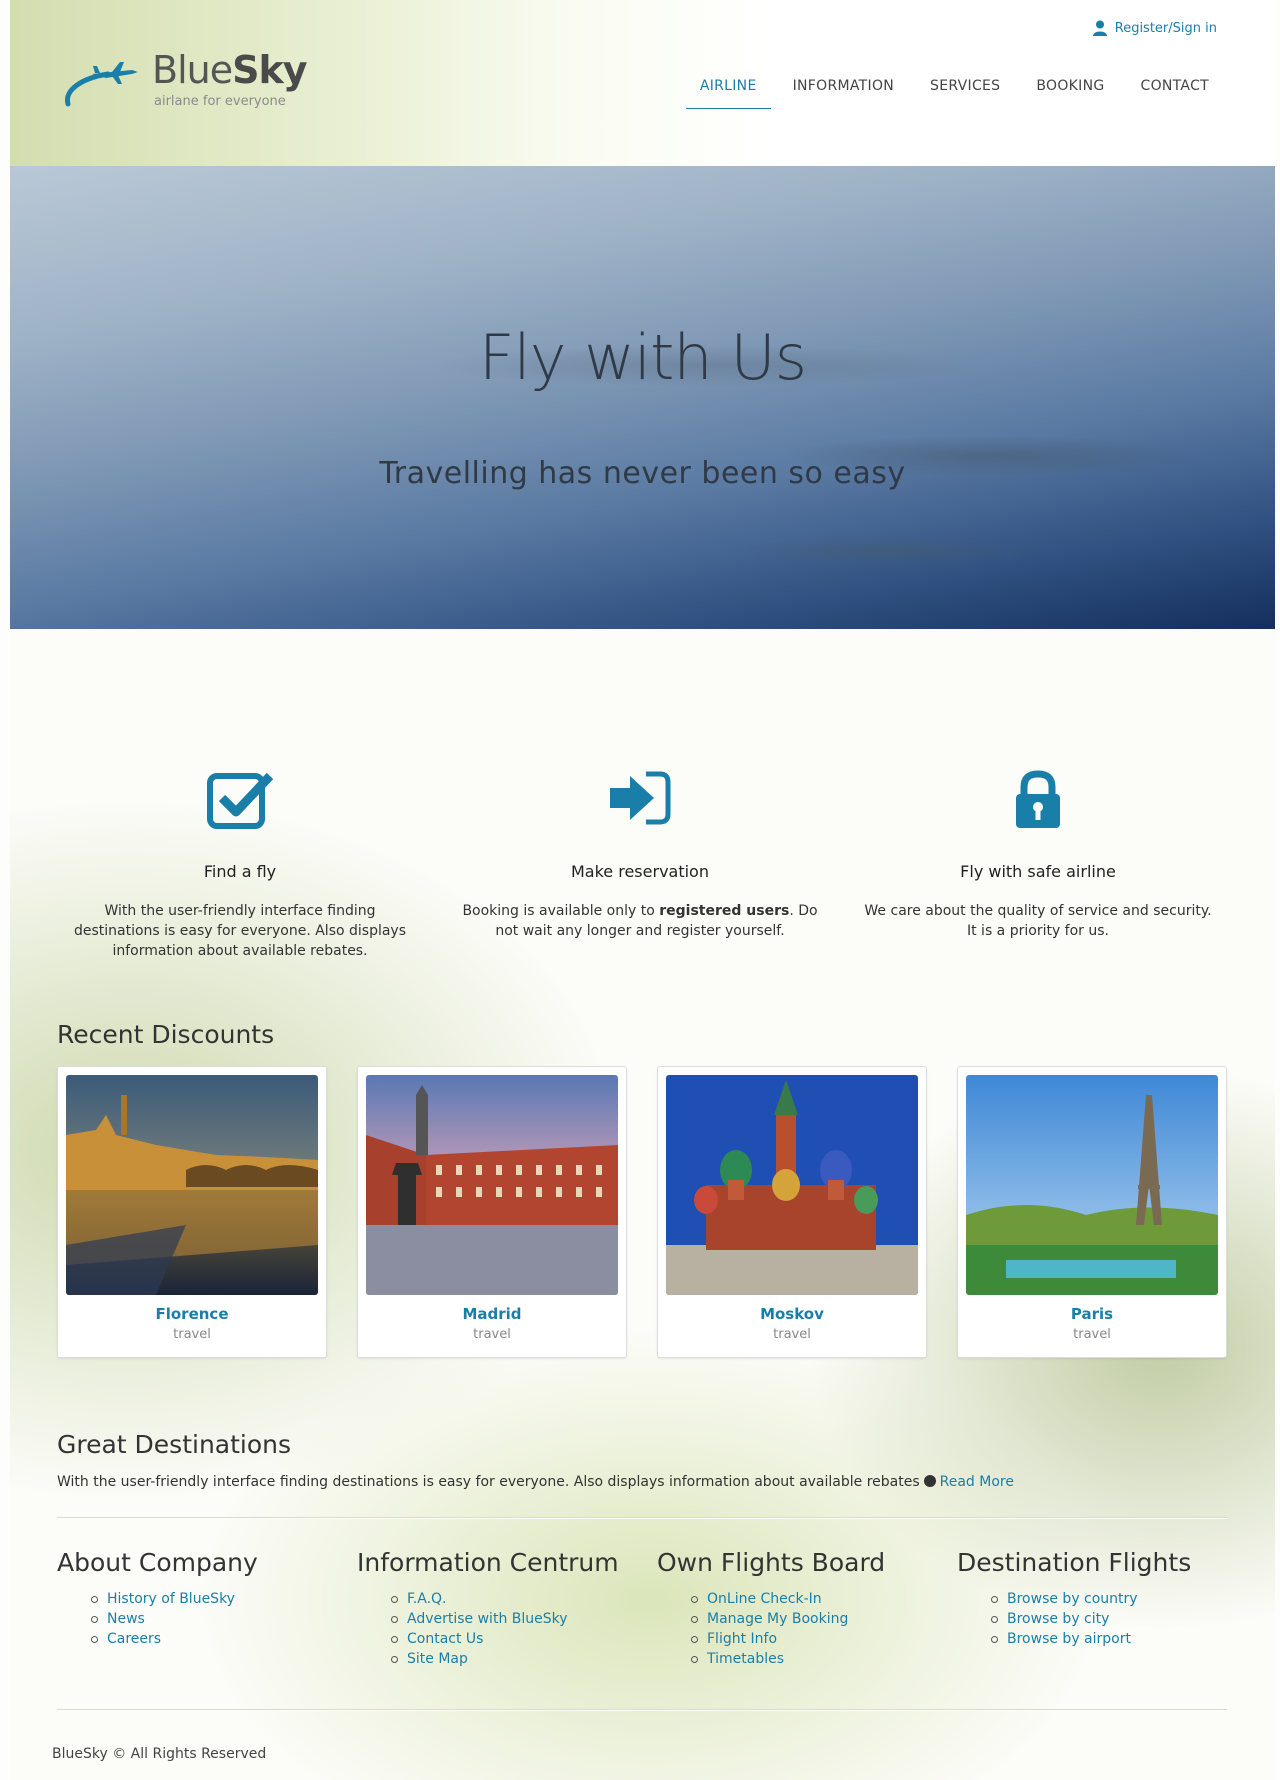  What do you see at coordinates (1074, 1562) in the screenshot?
I see `col-title: Destination Flights` at bounding box center [1074, 1562].